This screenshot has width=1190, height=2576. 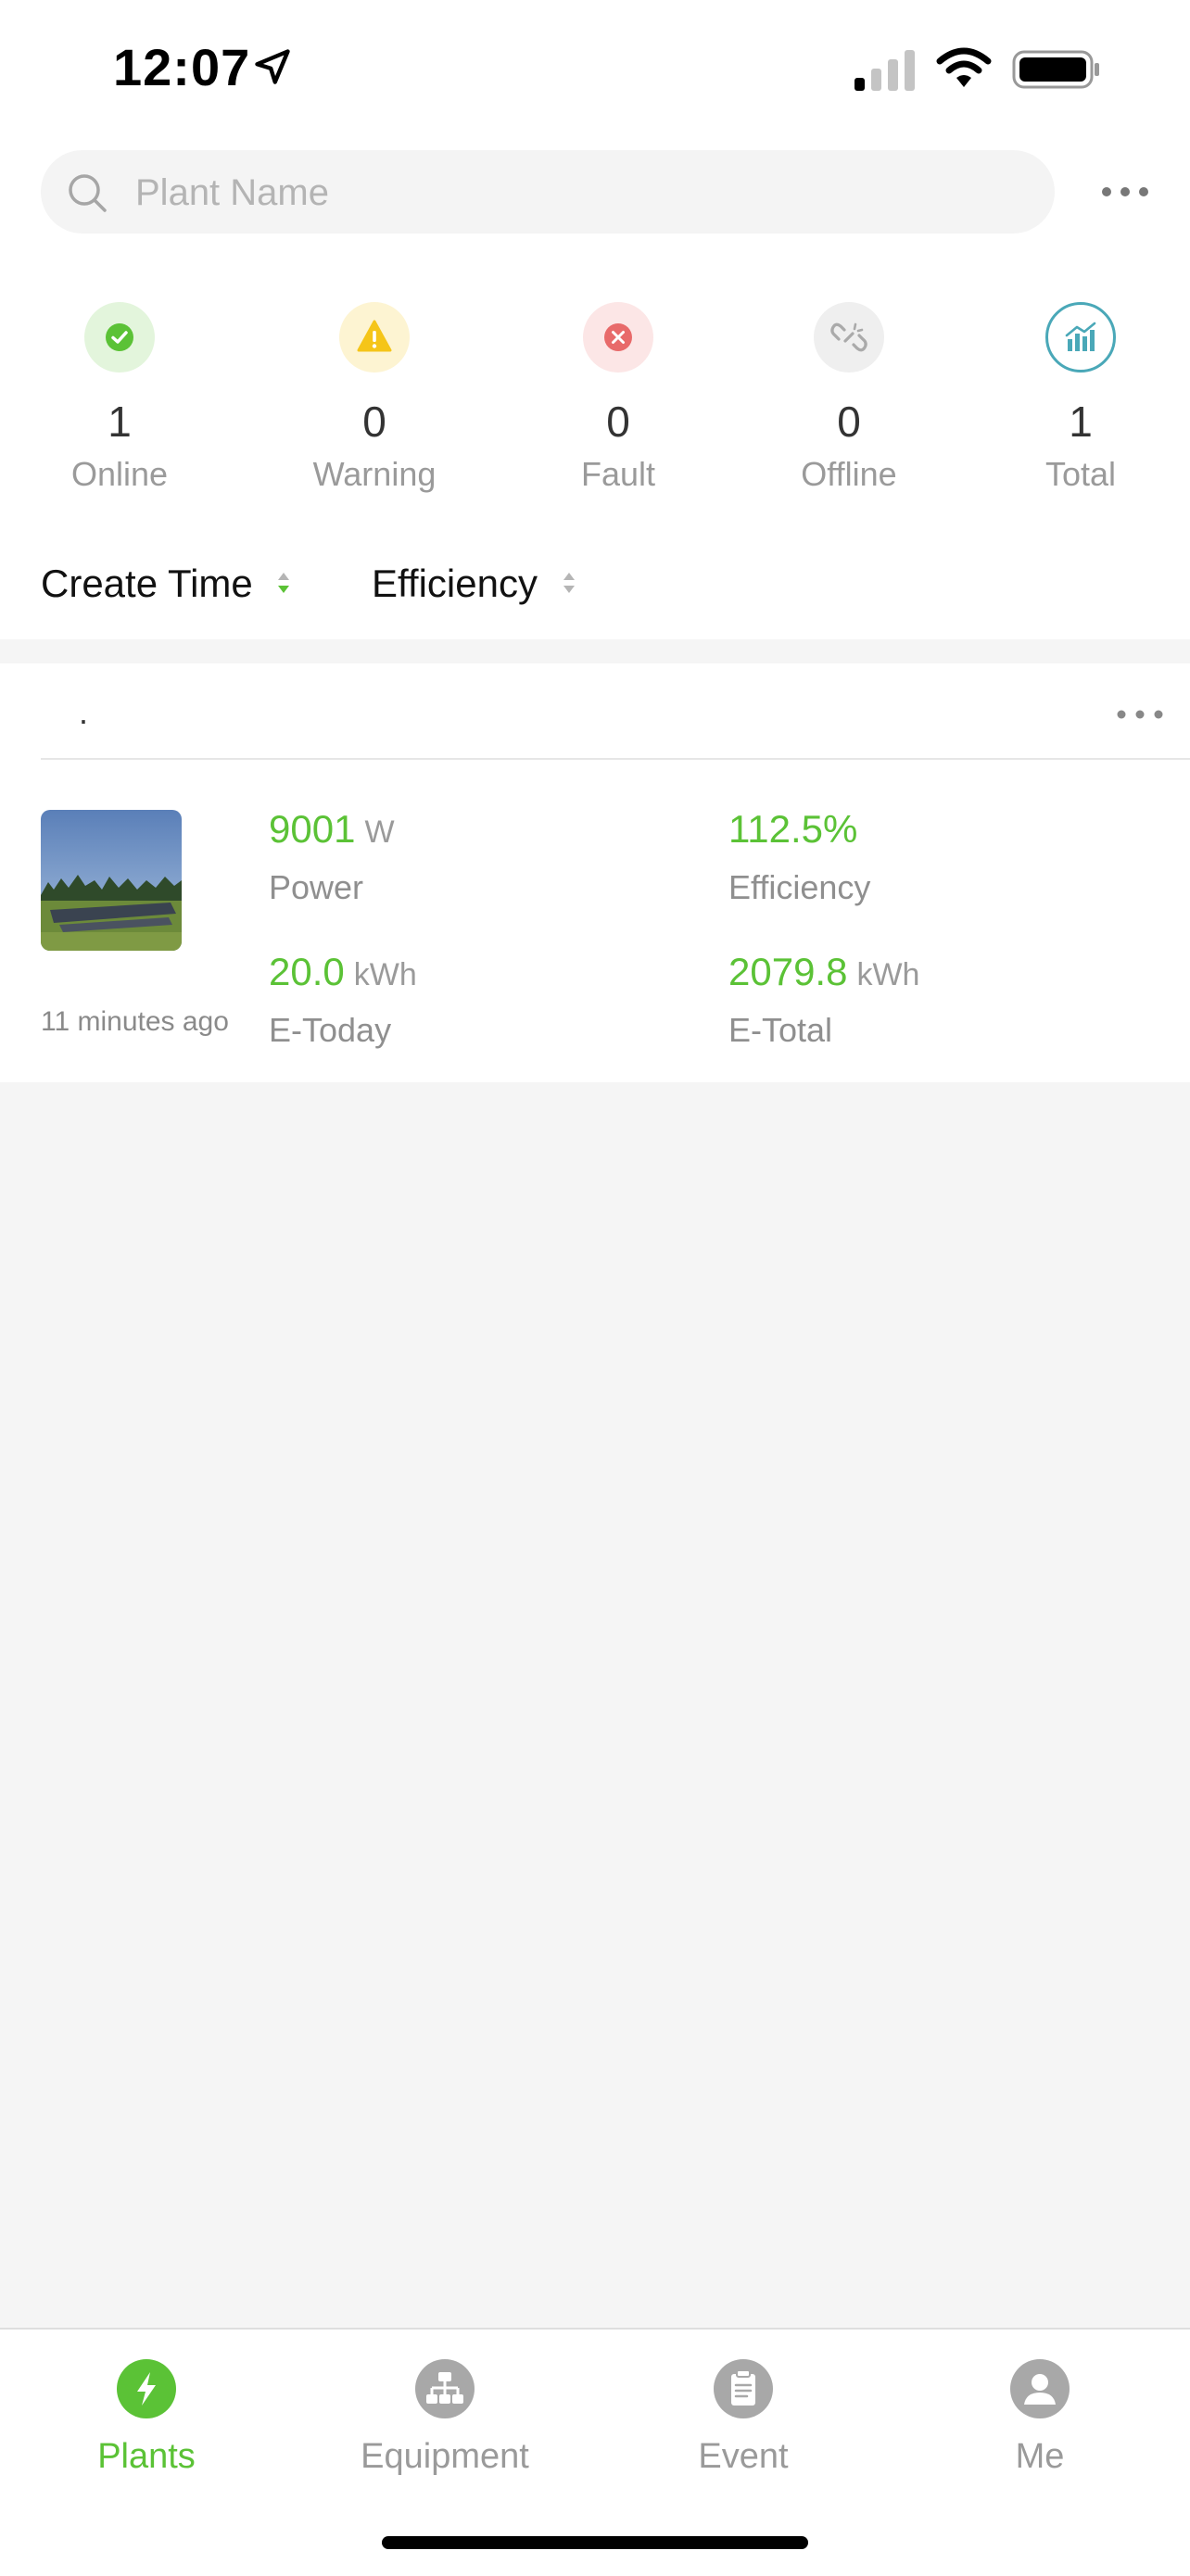 I want to click on sort-efficiency-label: Efficiency, so click(x=455, y=583).